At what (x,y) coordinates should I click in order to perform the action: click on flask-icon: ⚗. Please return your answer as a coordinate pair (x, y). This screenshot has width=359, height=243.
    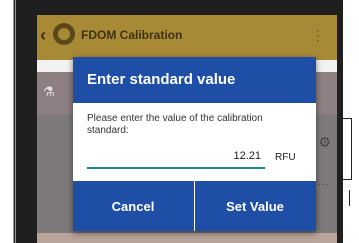
    Looking at the image, I should click on (49, 91).